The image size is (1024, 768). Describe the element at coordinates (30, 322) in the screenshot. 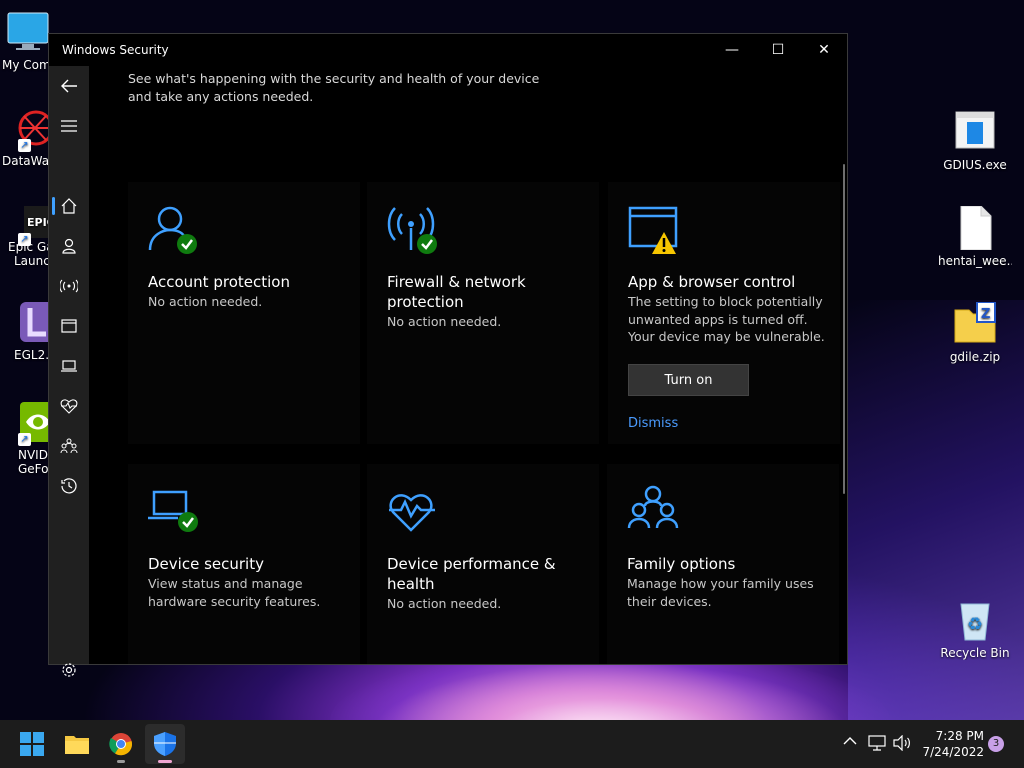

I see `egl2-icon` at that location.